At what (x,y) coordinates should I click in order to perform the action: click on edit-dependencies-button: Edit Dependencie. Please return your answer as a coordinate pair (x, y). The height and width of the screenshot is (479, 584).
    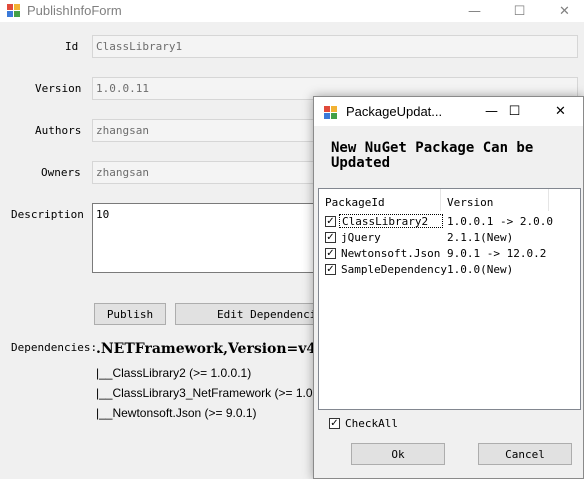
    Looking at the image, I should click on (250, 314).